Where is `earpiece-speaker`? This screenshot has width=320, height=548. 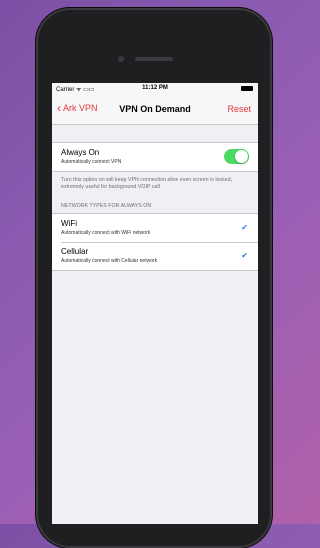 earpiece-speaker is located at coordinates (154, 59).